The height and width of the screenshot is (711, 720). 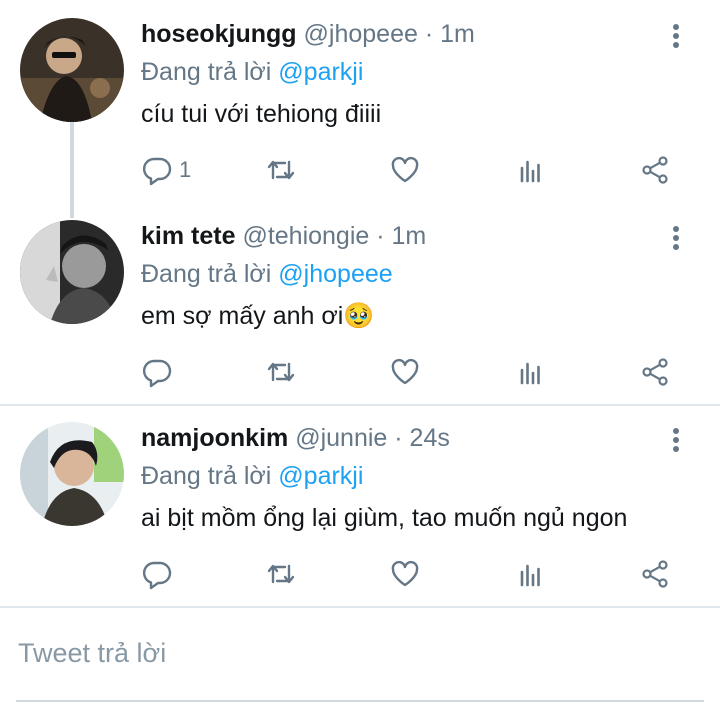 I want to click on display-name: kim tete, so click(x=188, y=236).